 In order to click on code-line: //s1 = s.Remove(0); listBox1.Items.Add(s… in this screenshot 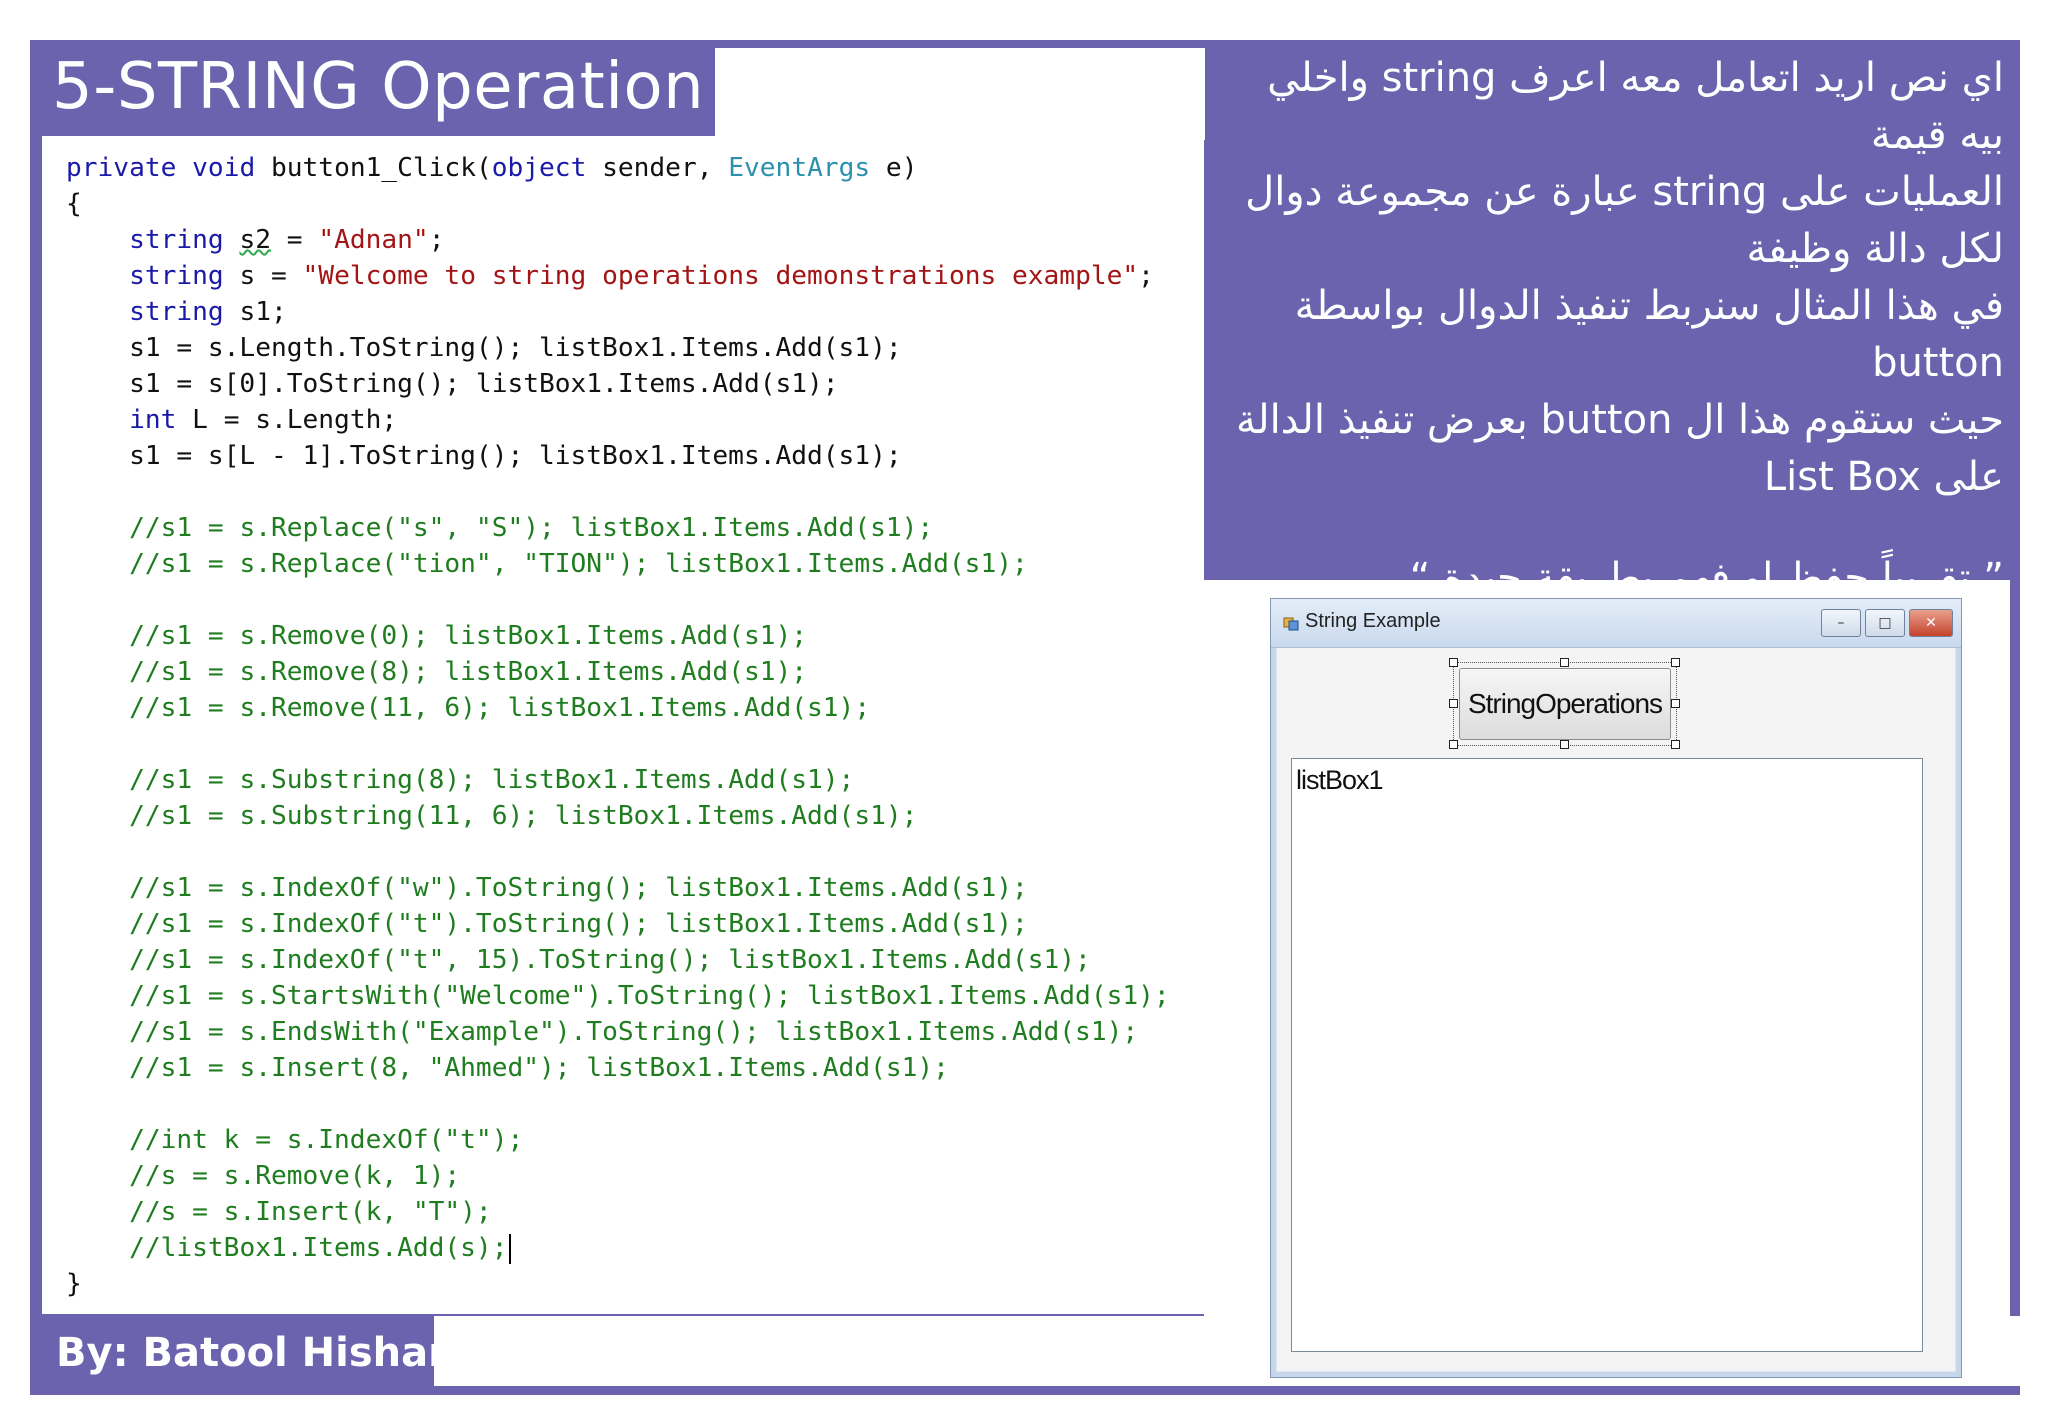, I will do `click(618, 636)`.